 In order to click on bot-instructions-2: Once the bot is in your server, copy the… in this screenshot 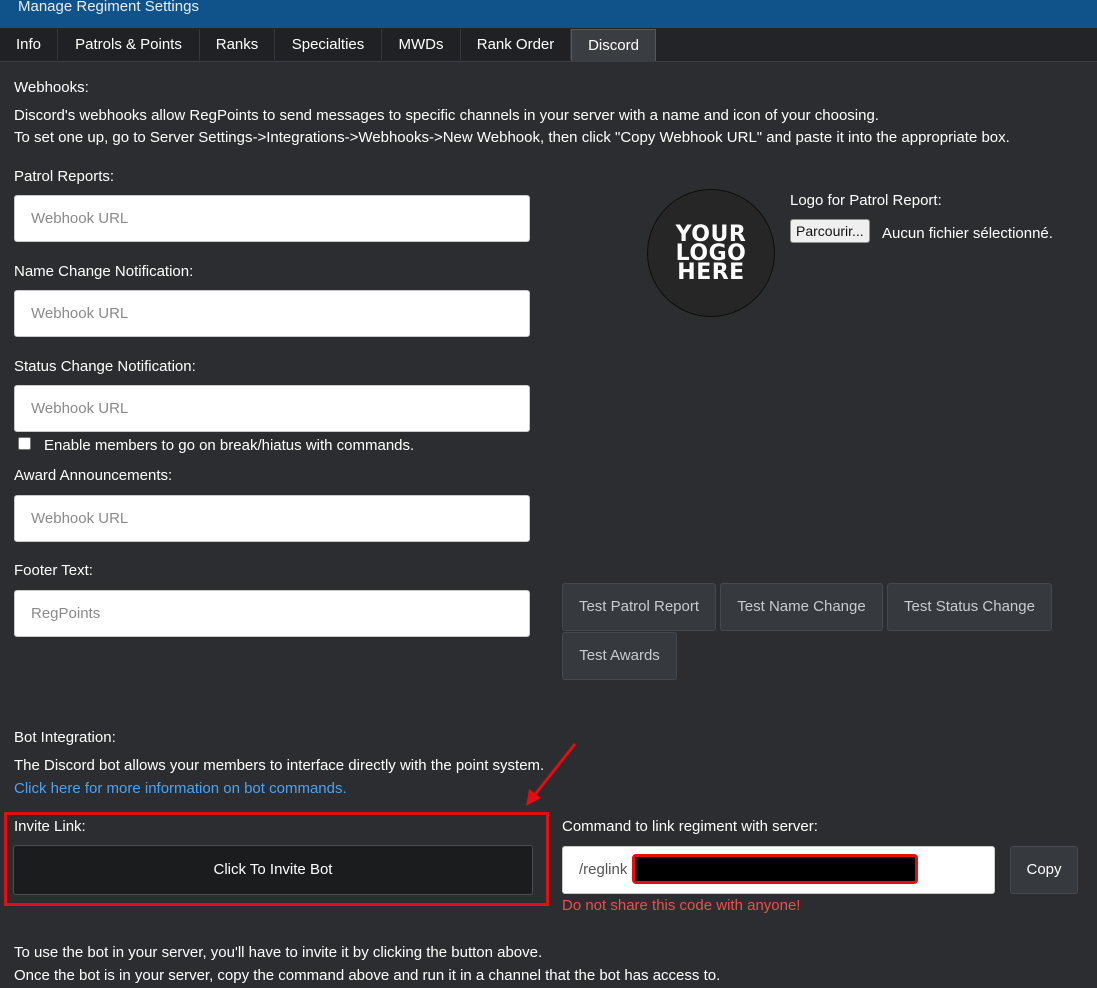, I will do `click(367, 975)`.